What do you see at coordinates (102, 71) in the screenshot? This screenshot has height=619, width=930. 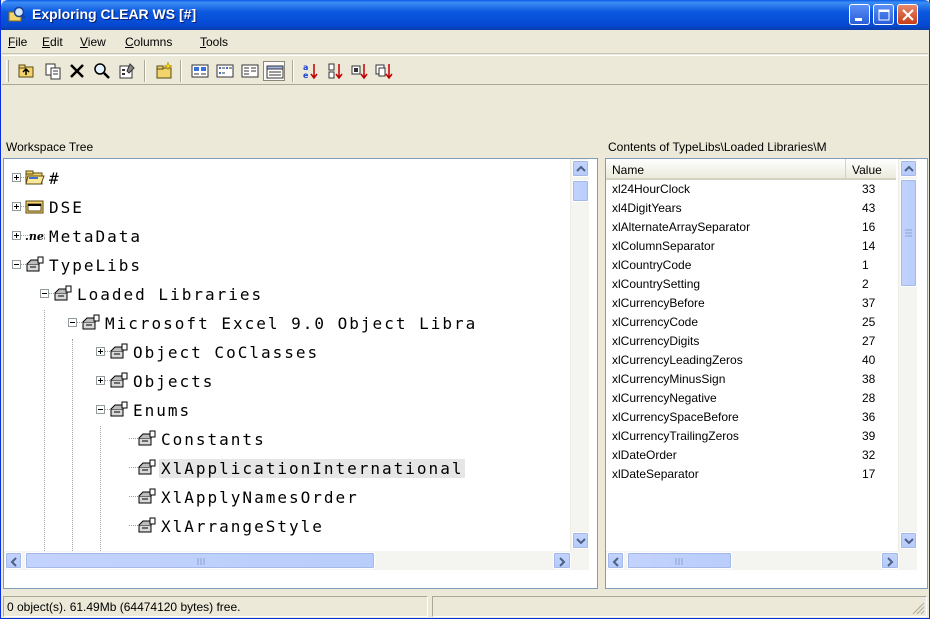 I see `find-button` at bounding box center [102, 71].